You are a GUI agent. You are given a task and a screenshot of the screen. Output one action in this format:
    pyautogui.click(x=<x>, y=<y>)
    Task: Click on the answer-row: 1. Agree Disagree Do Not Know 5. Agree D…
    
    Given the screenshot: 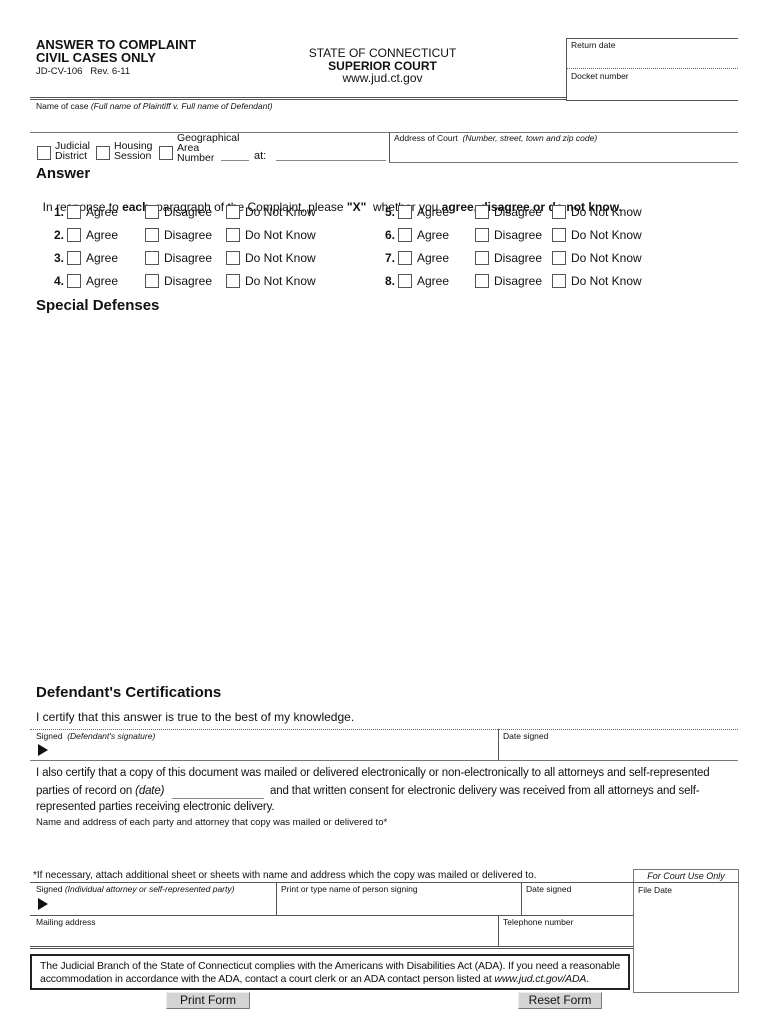 What is the action you would take?
    pyautogui.click(x=347, y=212)
    